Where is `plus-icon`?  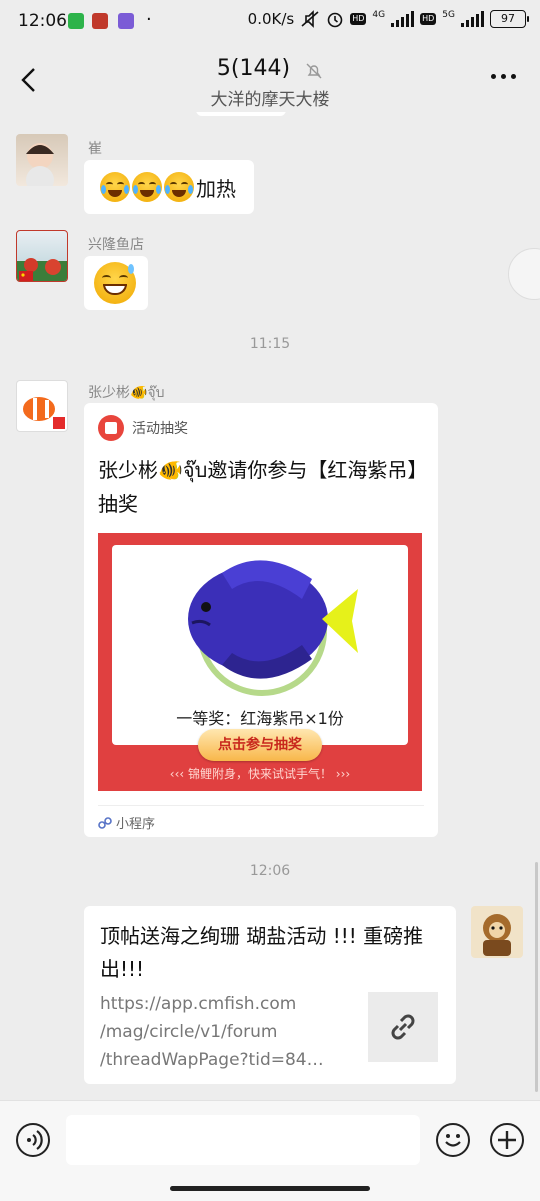
plus-icon is located at coordinates (507, 1140).